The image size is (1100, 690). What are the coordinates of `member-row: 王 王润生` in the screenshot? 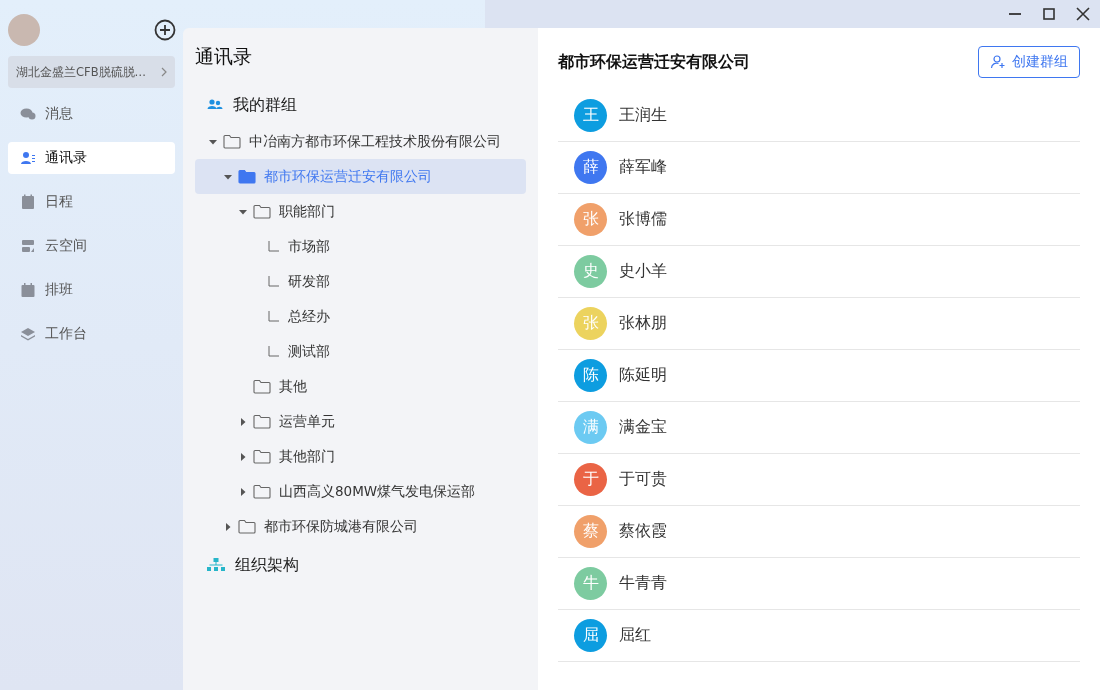 It's located at (819, 116).